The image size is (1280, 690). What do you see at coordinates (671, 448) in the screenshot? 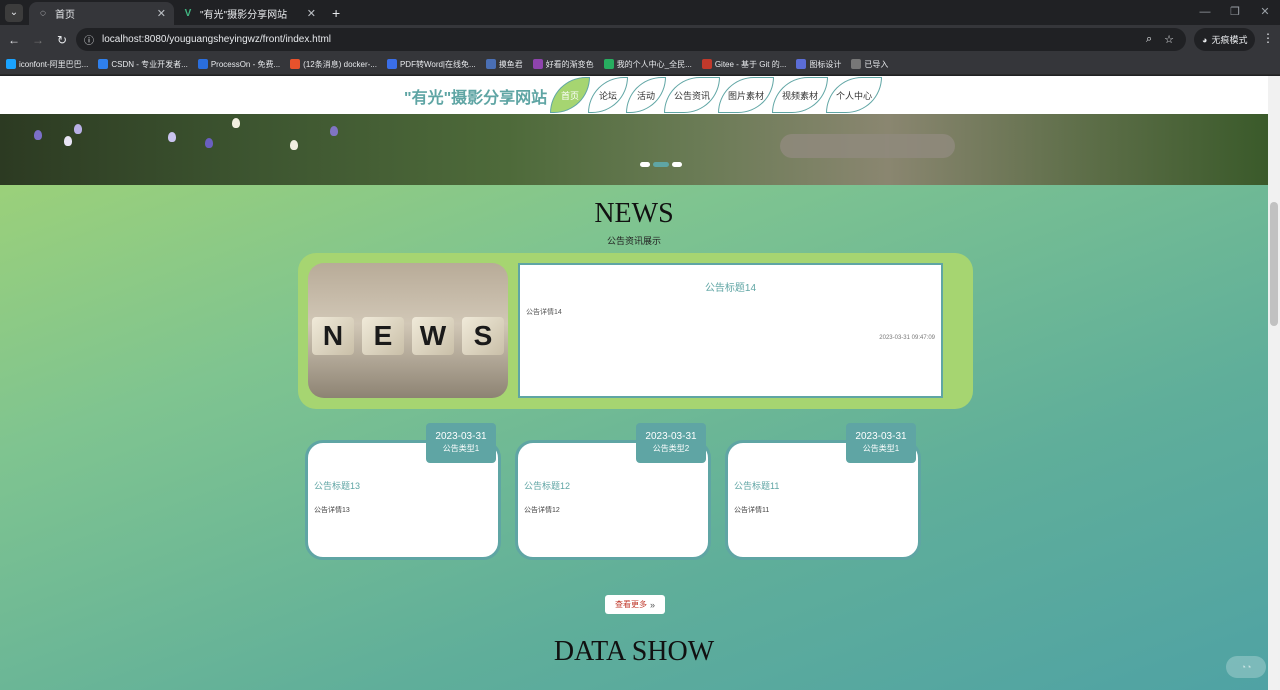
I see `news-card-type: 公告类型2` at bounding box center [671, 448].